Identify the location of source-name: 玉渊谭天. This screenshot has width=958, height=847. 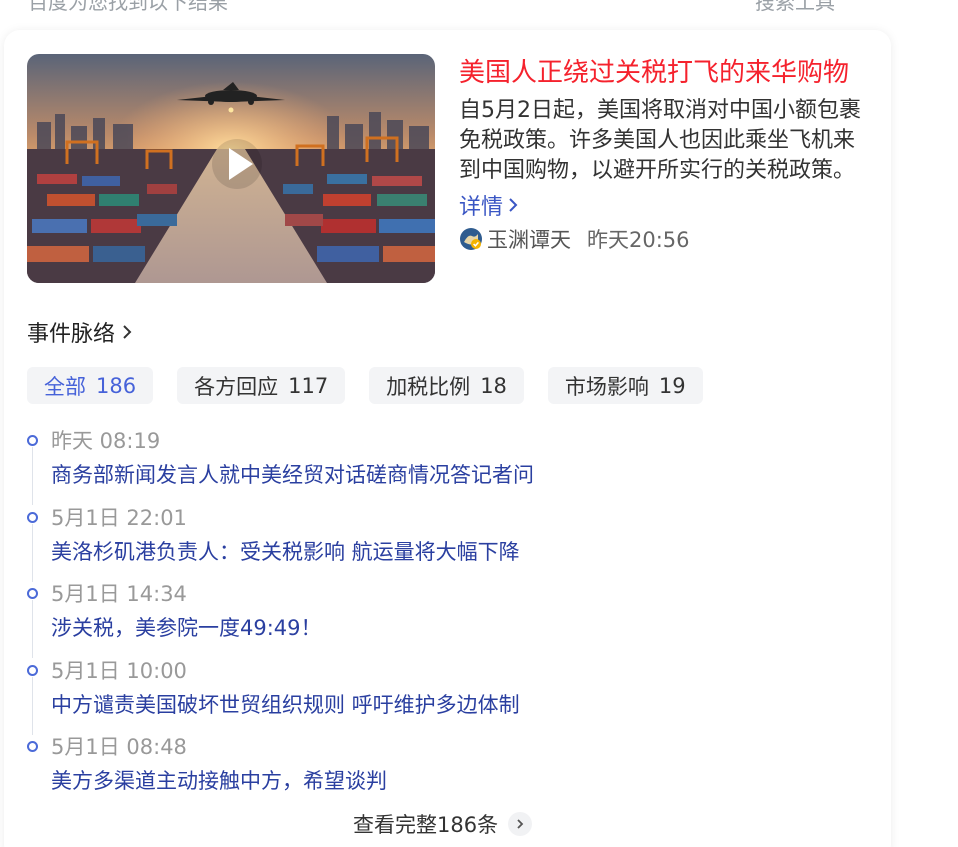
(529, 239).